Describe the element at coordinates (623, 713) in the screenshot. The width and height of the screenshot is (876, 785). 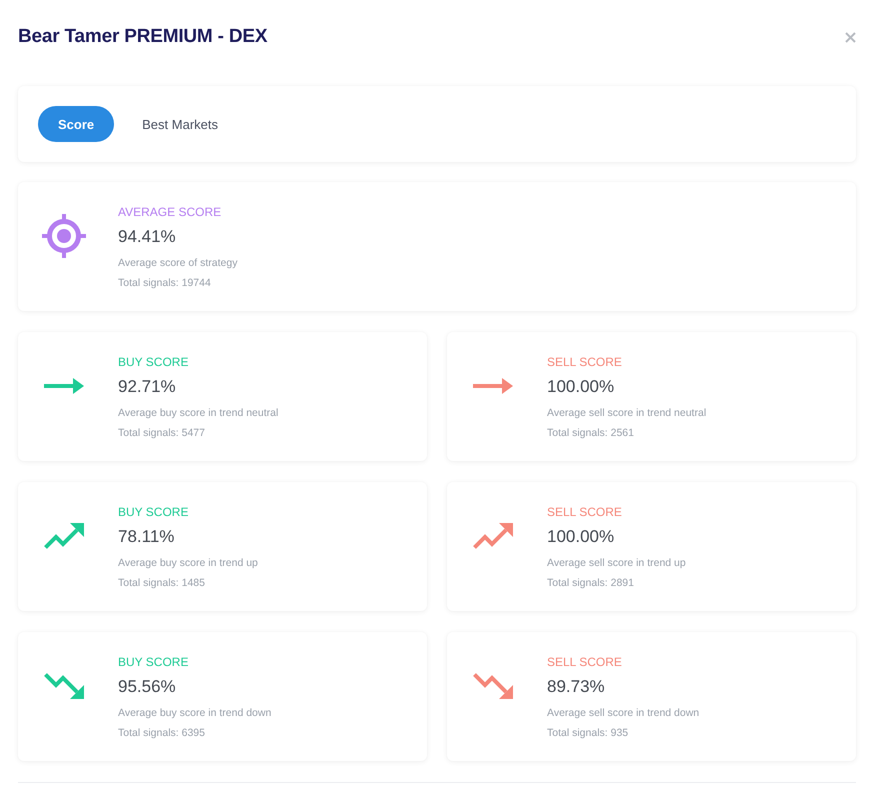
I see `score-description: Average sell score in trend down` at that location.